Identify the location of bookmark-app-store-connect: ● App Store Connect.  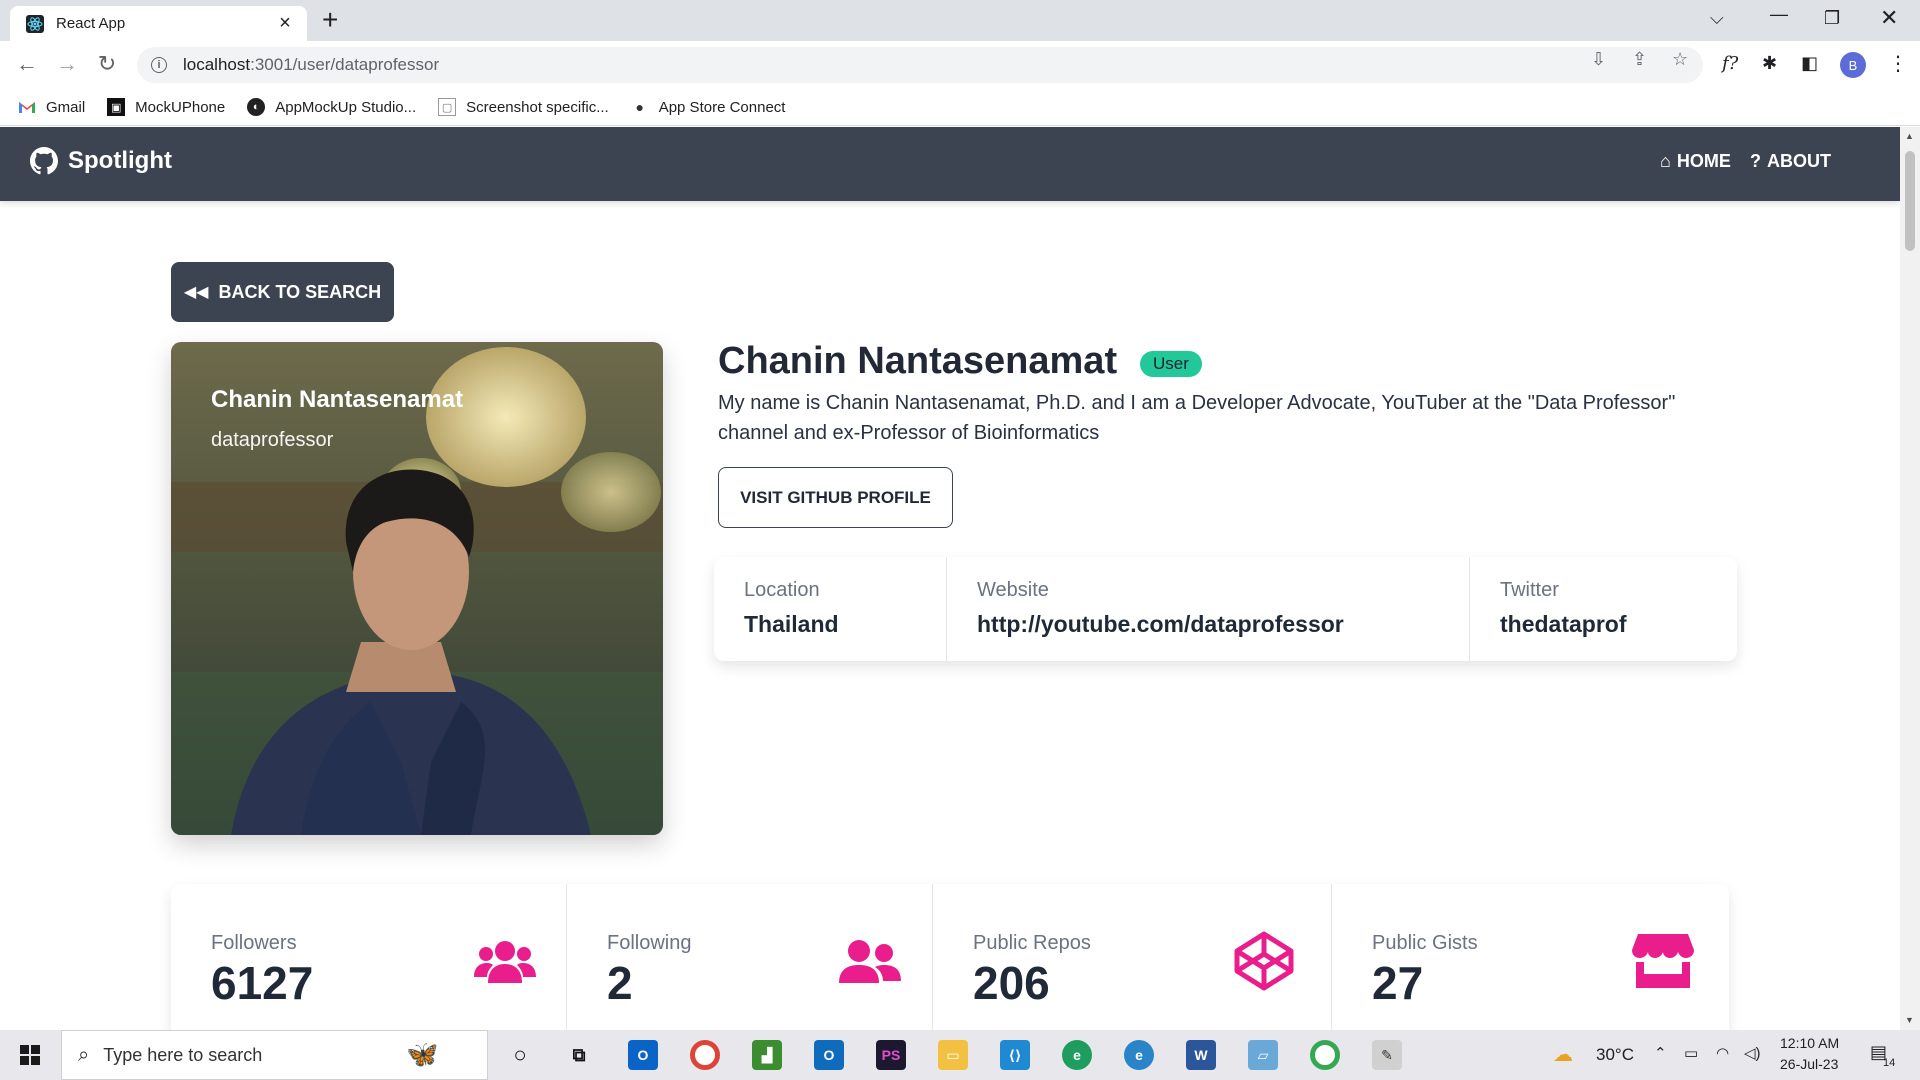
(708, 107).